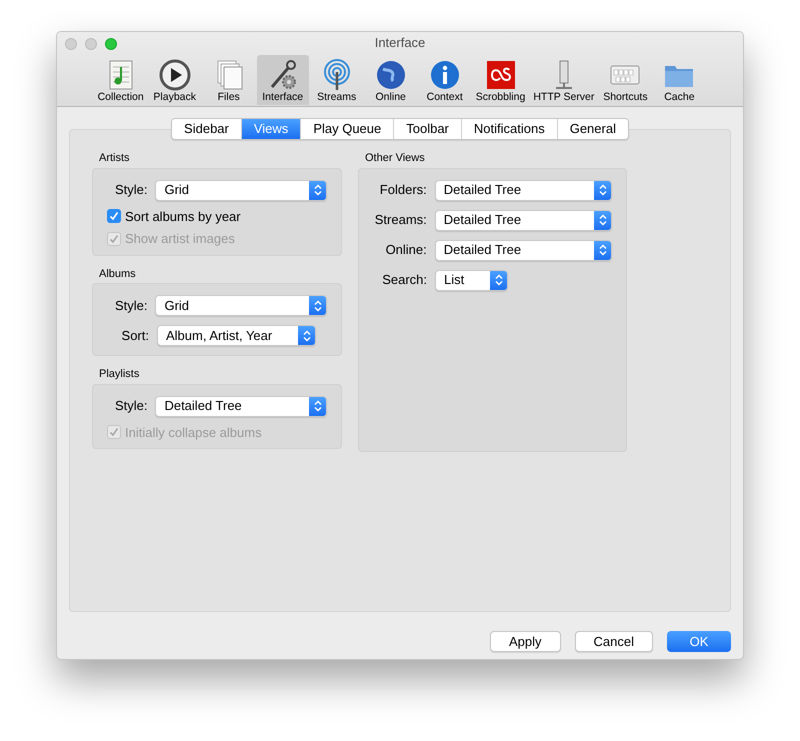 The image size is (800, 741). I want to click on field-label: Online:, so click(405, 250).